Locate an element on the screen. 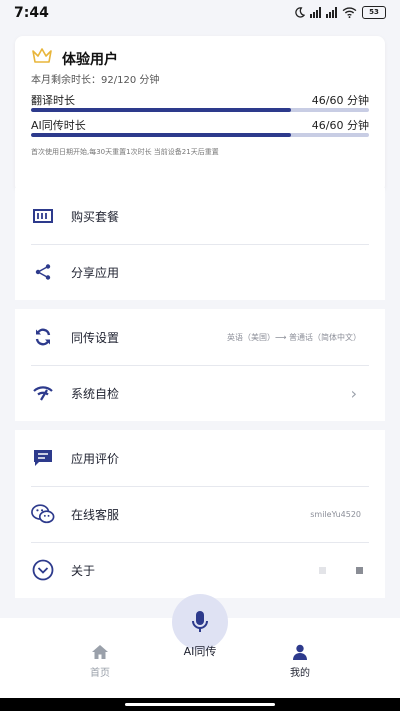 This screenshot has height=711, width=400. tab-mine-label: 我的 is located at coordinates (300, 673).